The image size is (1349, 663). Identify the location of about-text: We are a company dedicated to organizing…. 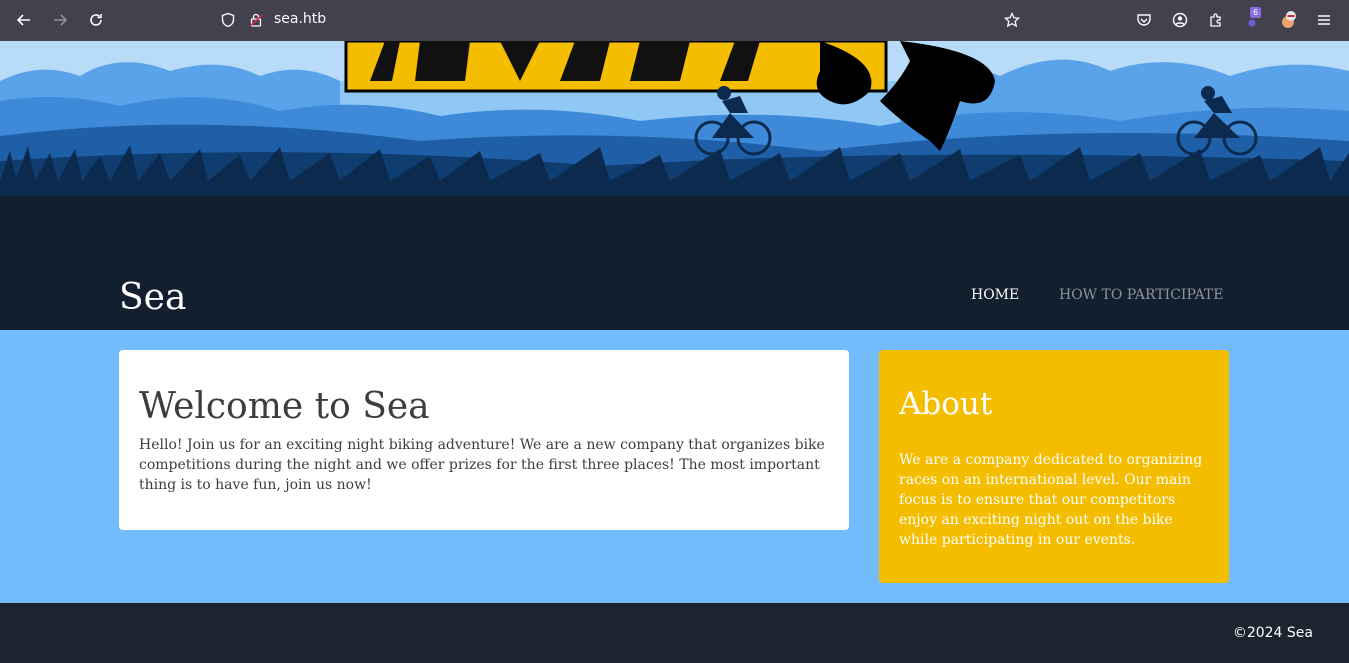
(1051, 500).